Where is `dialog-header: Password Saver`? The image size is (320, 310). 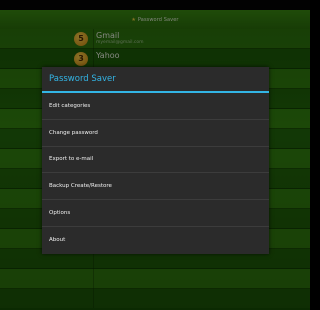 dialog-header: Password Saver is located at coordinates (155, 80).